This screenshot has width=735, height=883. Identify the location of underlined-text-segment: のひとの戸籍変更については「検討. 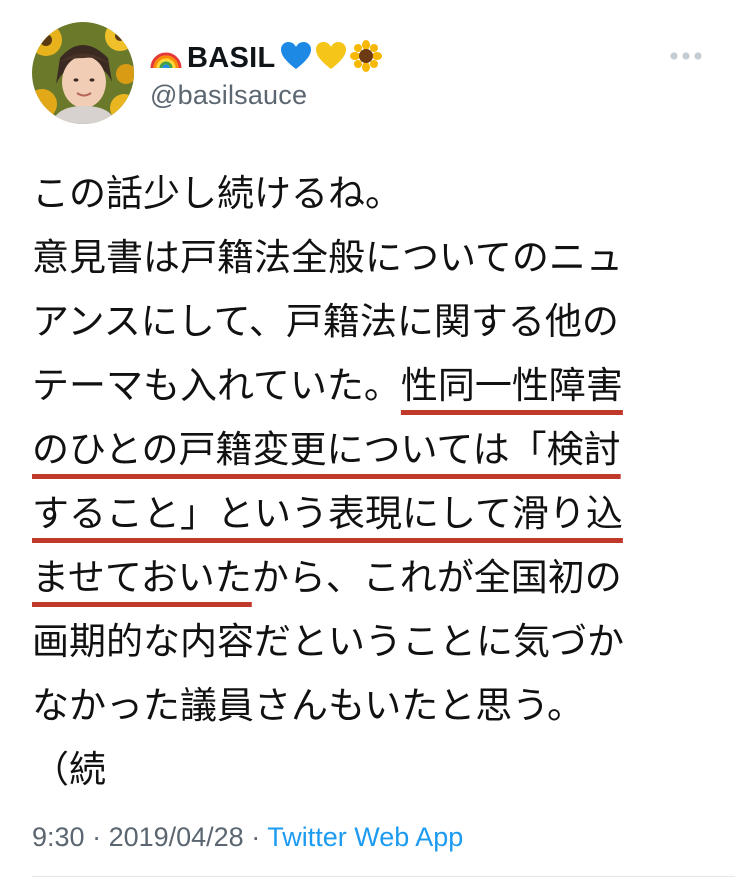
(326, 449).